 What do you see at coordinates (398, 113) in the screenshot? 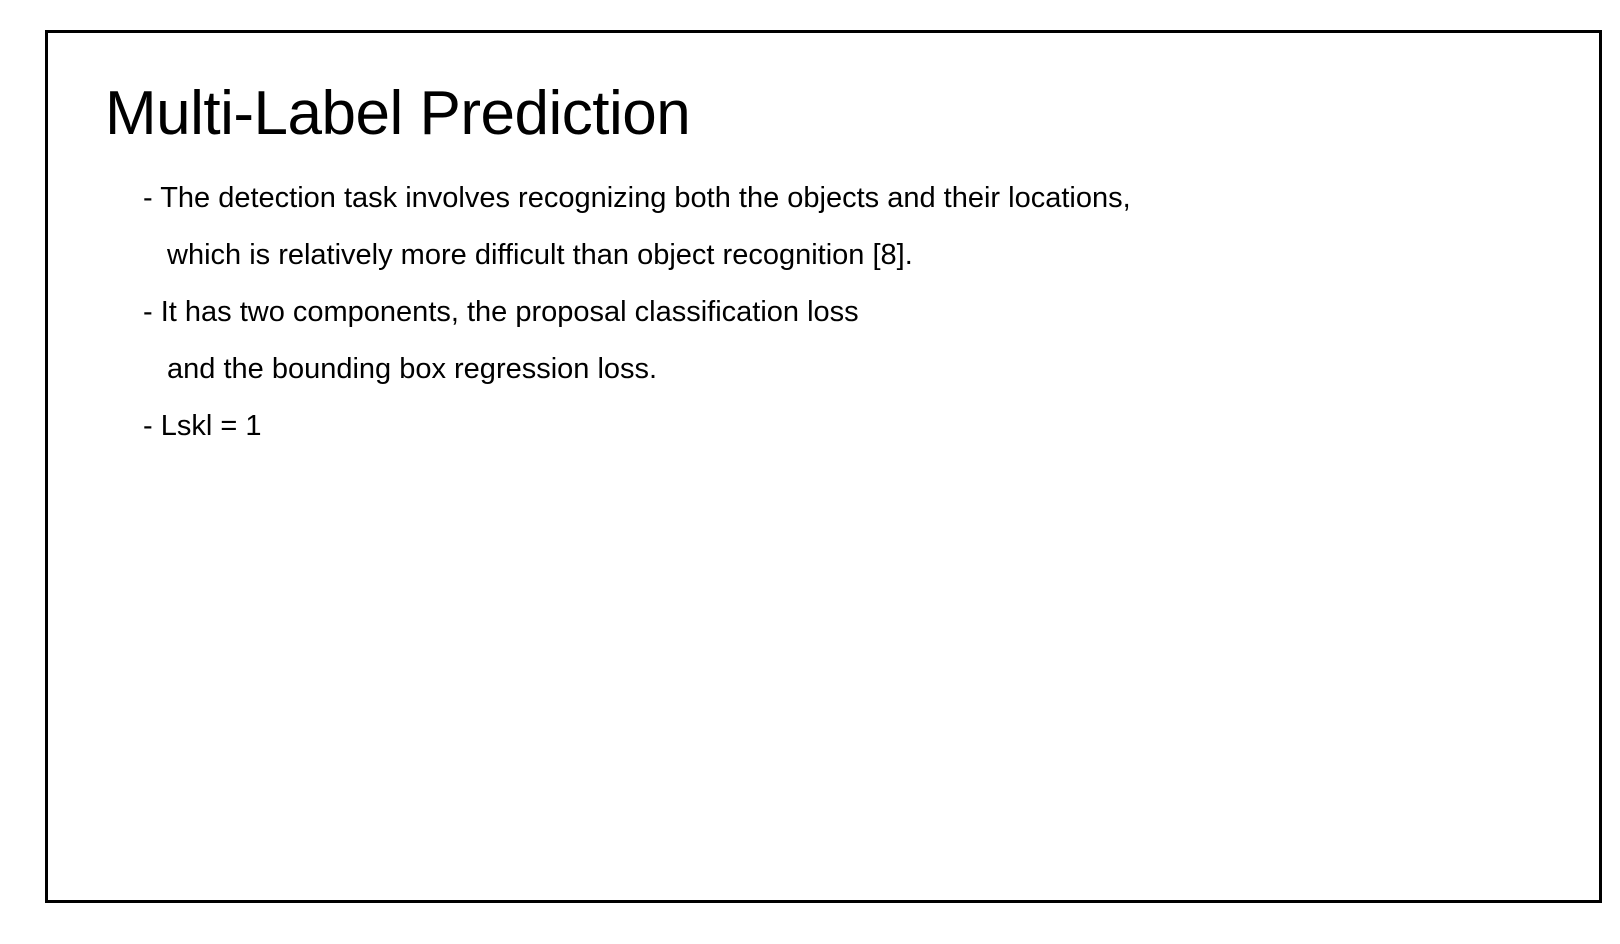
I see `slide-title: Multi-Label Prediction` at bounding box center [398, 113].